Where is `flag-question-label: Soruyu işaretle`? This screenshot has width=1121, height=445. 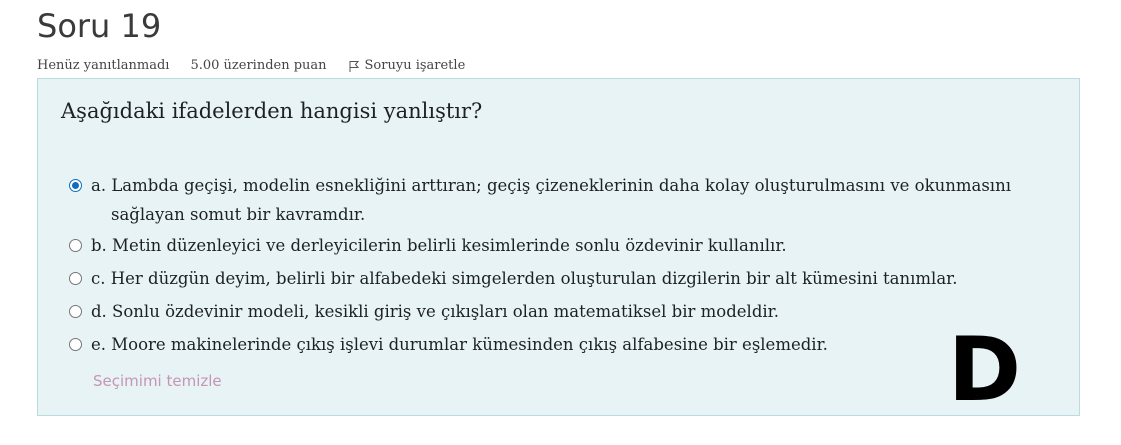
flag-question-label: Soruyu işaretle is located at coordinates (415, 65).